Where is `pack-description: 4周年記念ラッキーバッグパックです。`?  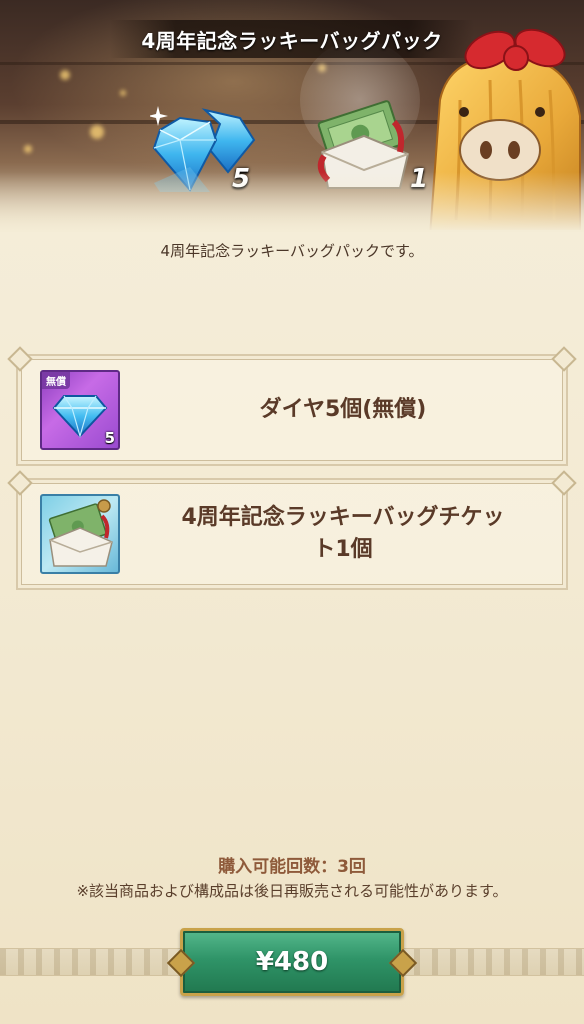
pack-description: 4周年記念ラッキーバッグパックです。 is located at coordinates (292, 251).